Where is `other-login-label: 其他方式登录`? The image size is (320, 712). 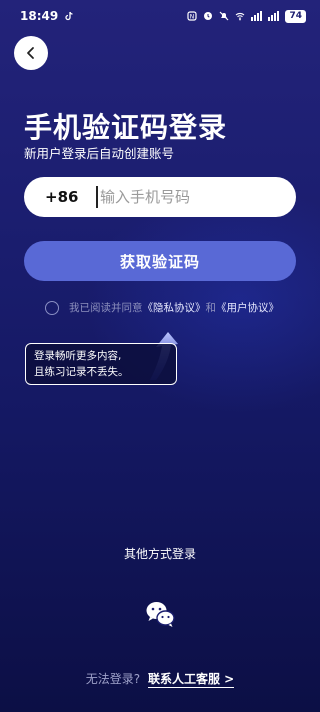 other-login-label: 其他方式登录 is located at coordinates (159, 554).